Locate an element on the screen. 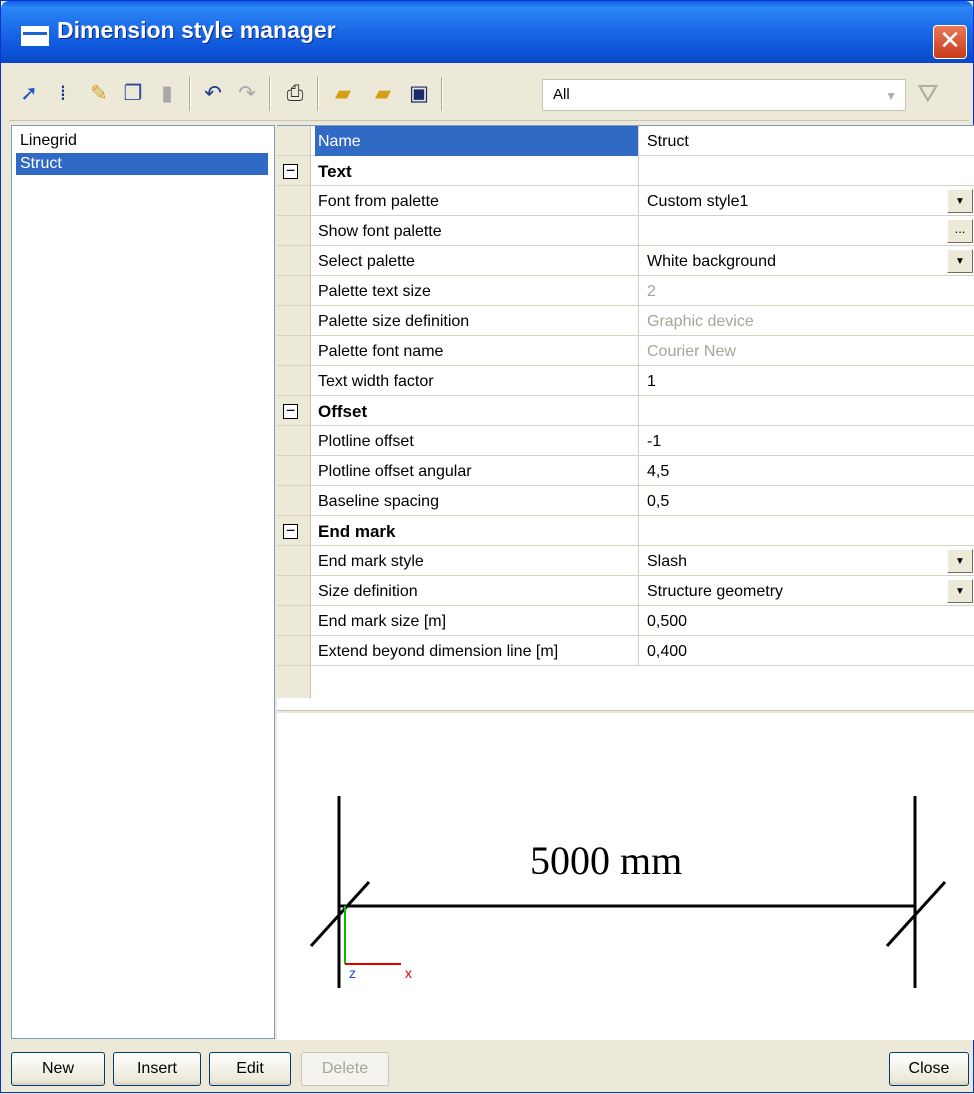  prop-name: Name is located at coordinates (477, 141).